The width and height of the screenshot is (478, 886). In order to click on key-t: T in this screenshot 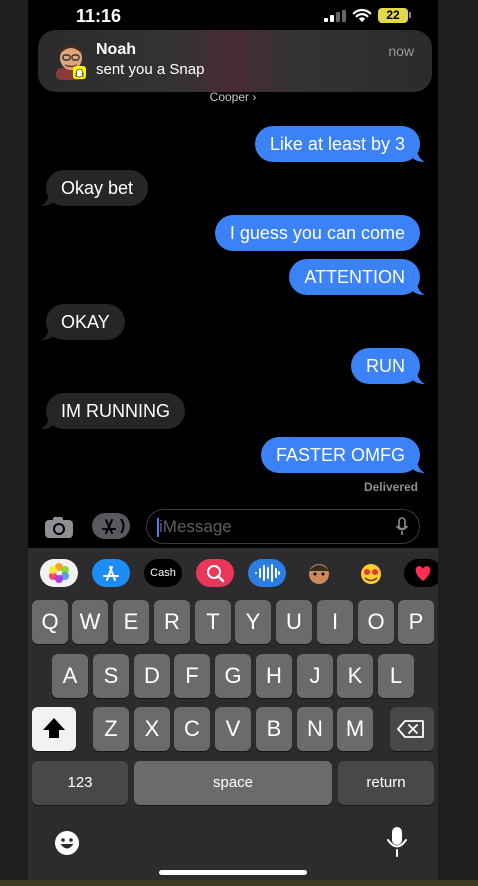, I will do `click(213, 622)`.